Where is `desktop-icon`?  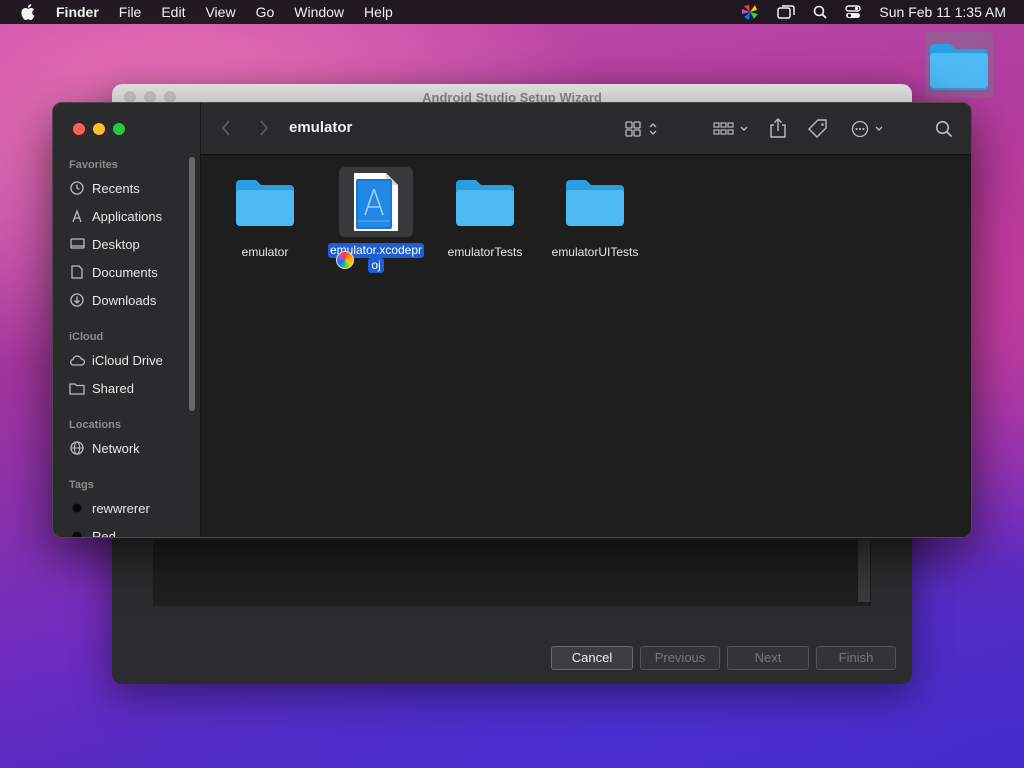 desktop-icon is located at coordinates (77, 244).